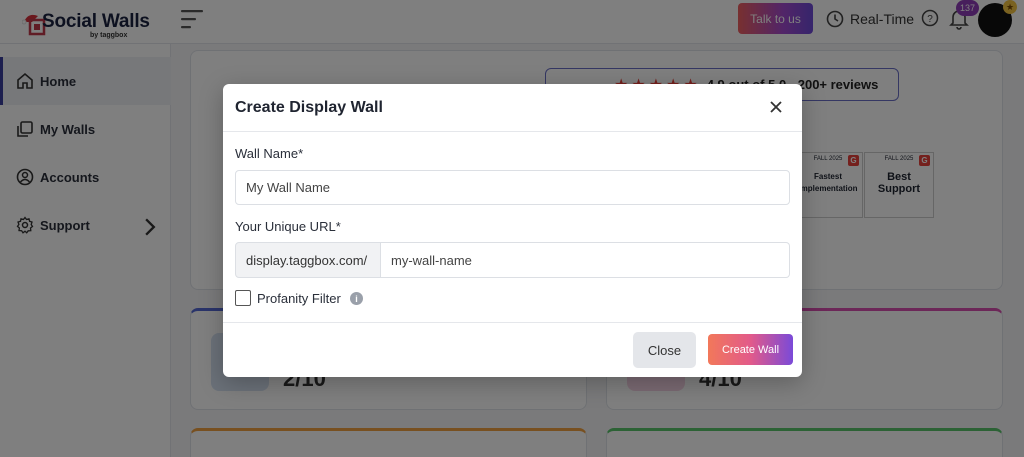 This screenshot has width=1024, height=457. Describe the element at coordinates (243, 298) in the screenshot. I see `profanity-filter-checkbox` at that location.